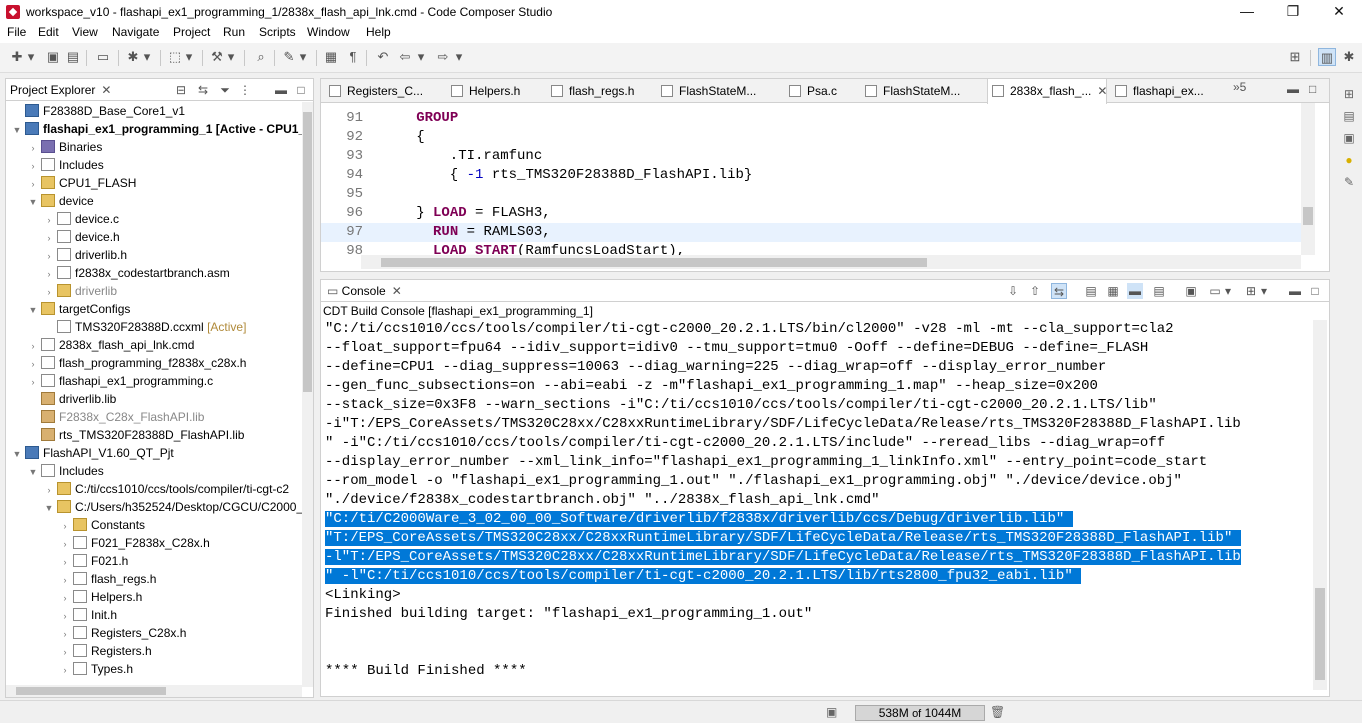 The image size is (1362, 723). Describe the element at coordinates (154, 147) in the screenshot. I see `tree-item: › Binaries` at that location.